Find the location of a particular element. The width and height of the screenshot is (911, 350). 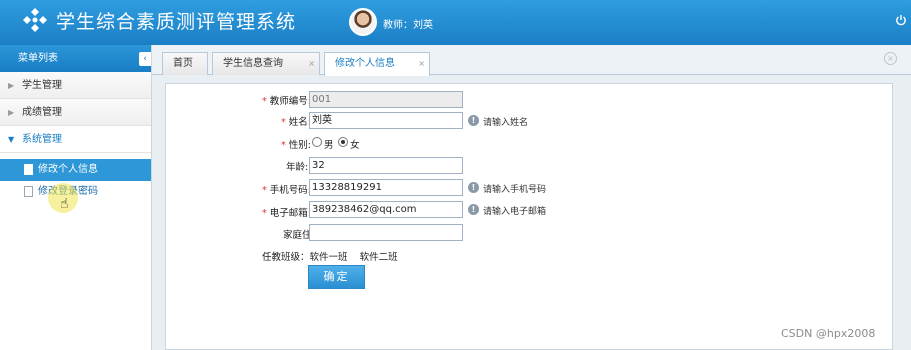

name-hint: 请输入姓名 is located at coordinates (506, 123).